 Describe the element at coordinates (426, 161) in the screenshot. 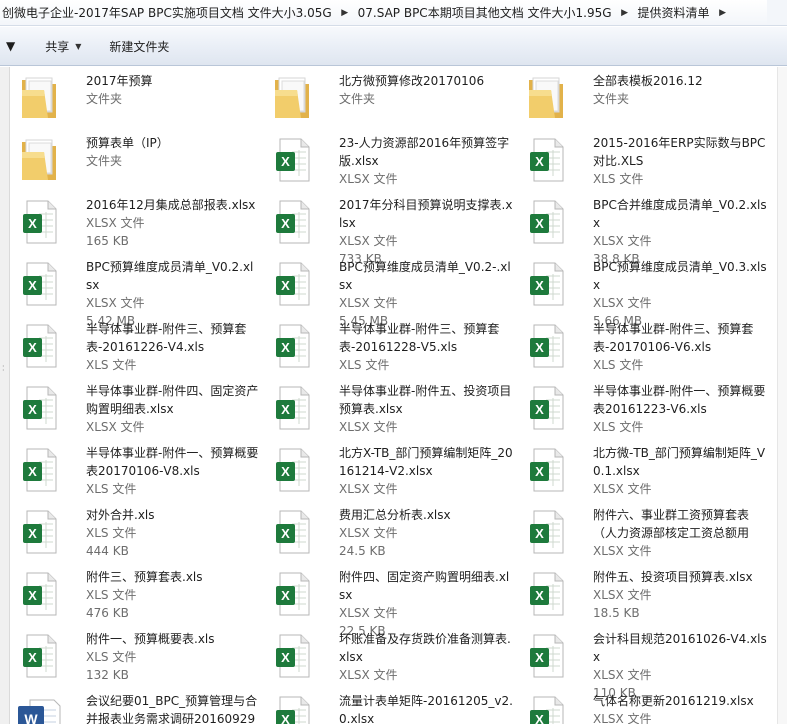

I see `item-details: 23-人力资源部2016年预算签字版.xlsx XLSX 文件` at that location.